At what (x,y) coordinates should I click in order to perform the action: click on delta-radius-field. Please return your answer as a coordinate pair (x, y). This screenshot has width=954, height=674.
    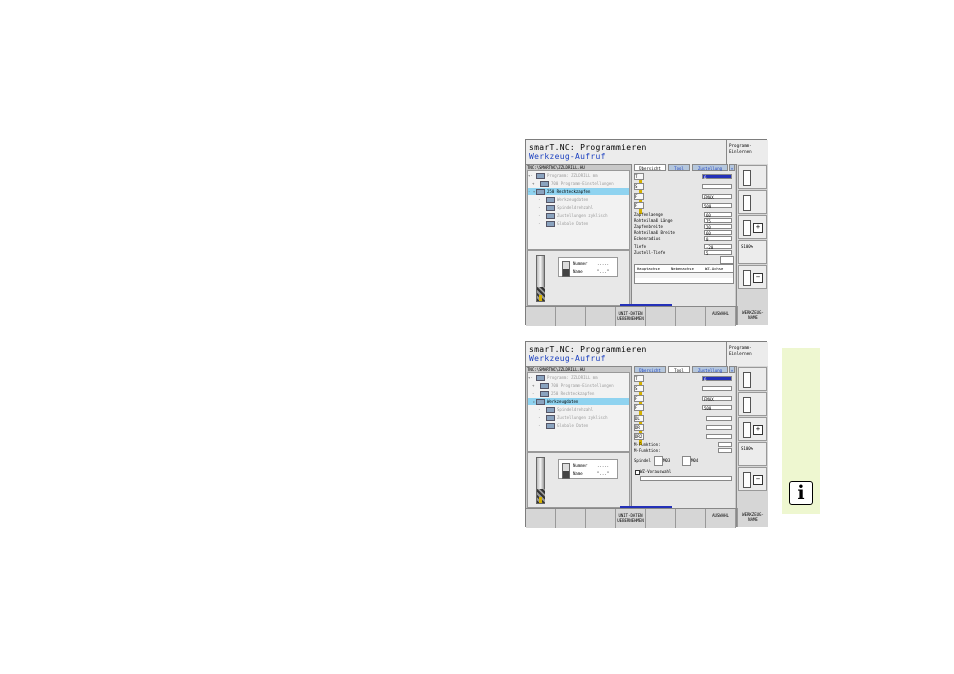
    Looking at the image, I should click on (719, 427).